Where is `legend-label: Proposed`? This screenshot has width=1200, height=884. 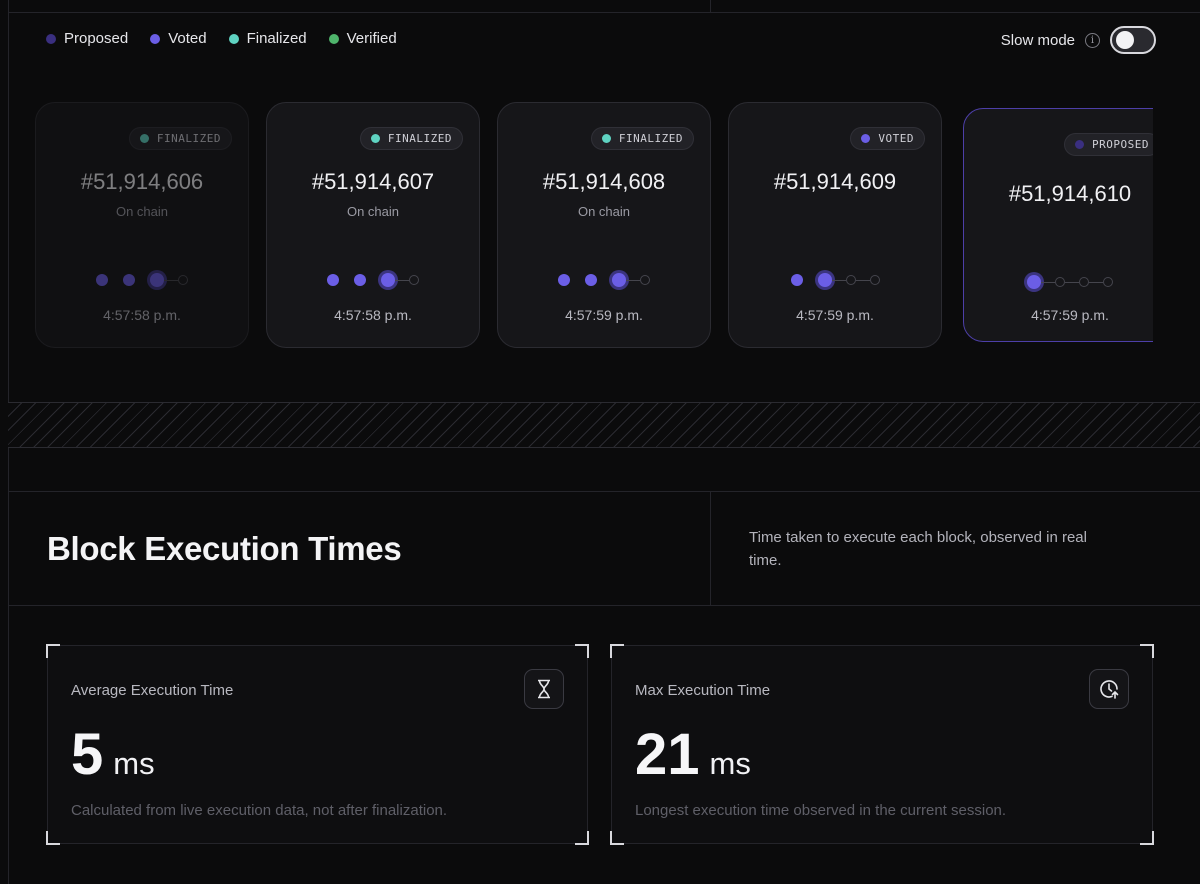 legend-label: Proposed is located at coordinates (96, 38).